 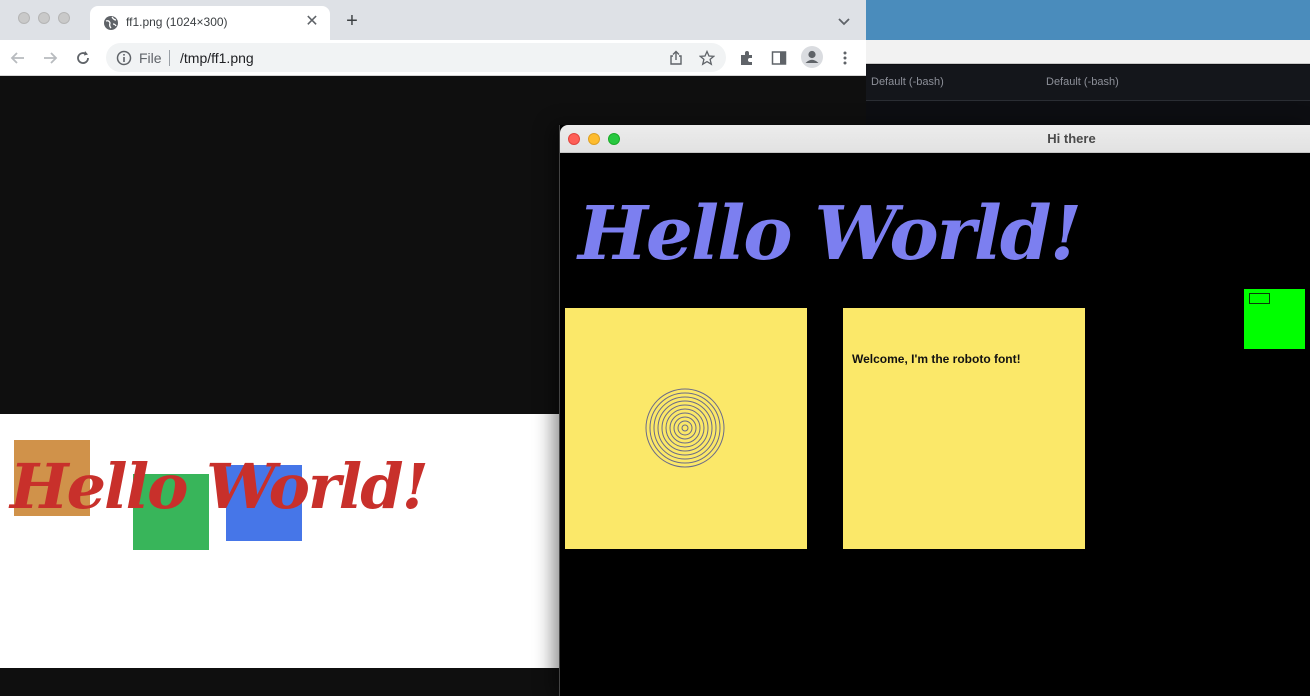 I want to click on globe-icon, so click(x=111, y=23).